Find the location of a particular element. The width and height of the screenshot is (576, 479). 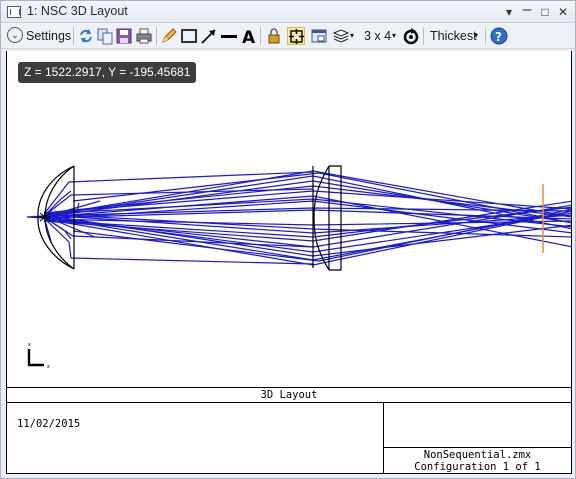

settings-button: Settings is located at coordinates (48, 36).